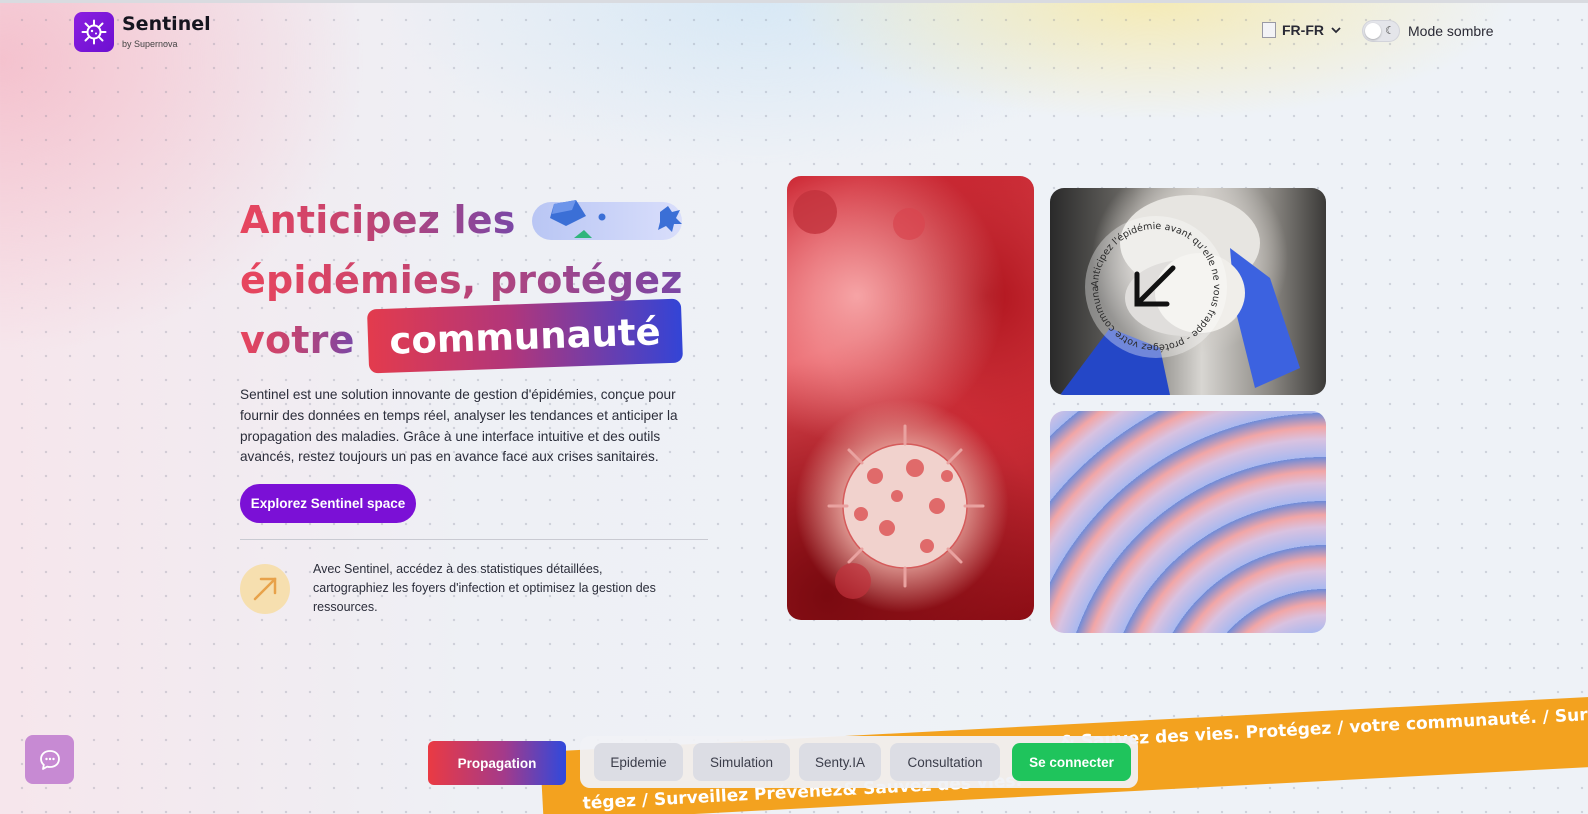  What do you see at coordinates (910, 398) in the screenshot?
I see `virus-image` at bounding box center [910, 398].